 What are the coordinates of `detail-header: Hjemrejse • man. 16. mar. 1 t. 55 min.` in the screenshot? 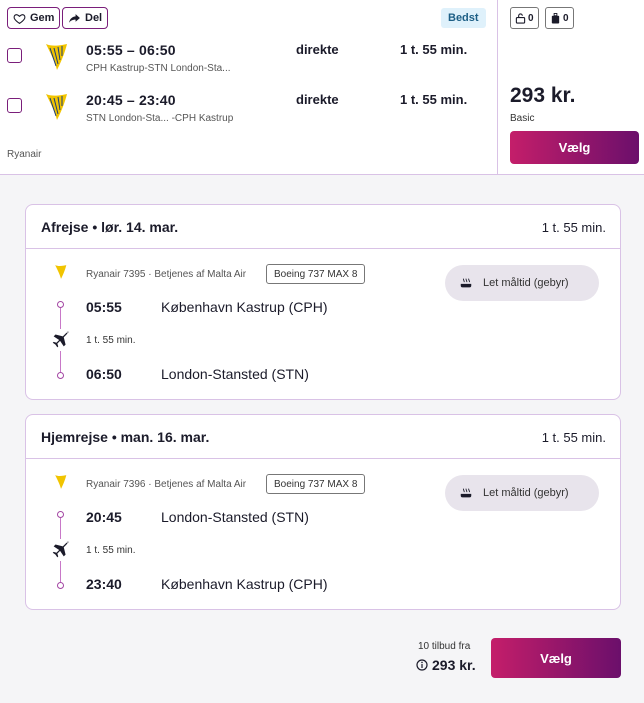 It's located at (323, 437).